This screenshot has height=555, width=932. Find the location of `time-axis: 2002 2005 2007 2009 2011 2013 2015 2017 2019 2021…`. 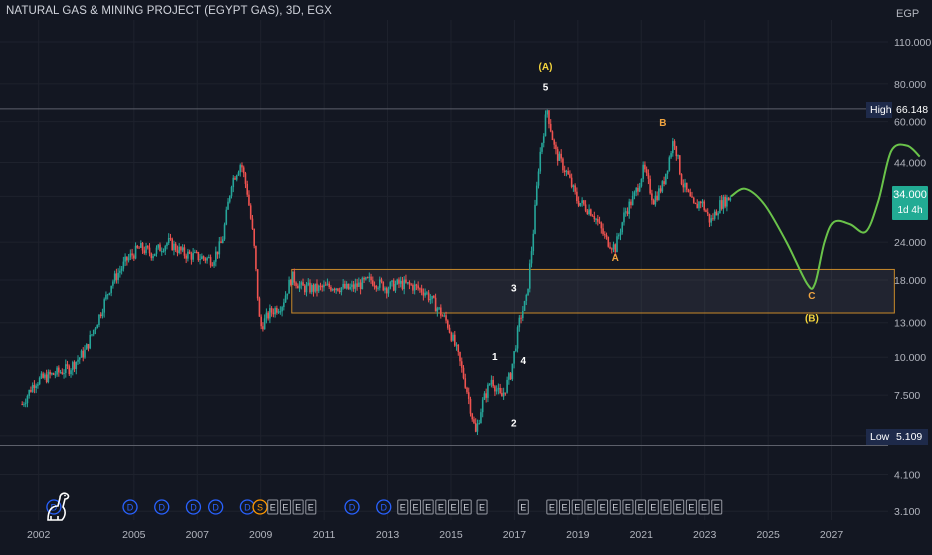

time-axis: 2002 2005 2007 2009 2011 2013 2015 2017 2019 2021… is located at coordinates (435, 535).